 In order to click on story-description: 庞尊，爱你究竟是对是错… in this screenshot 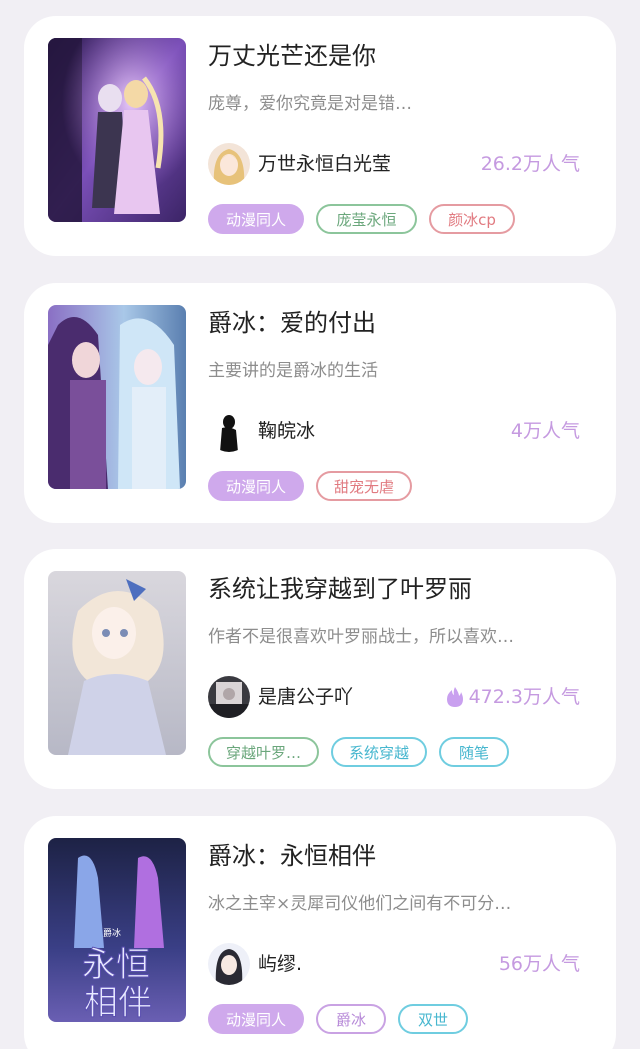, I will do `click(310, 104)`.